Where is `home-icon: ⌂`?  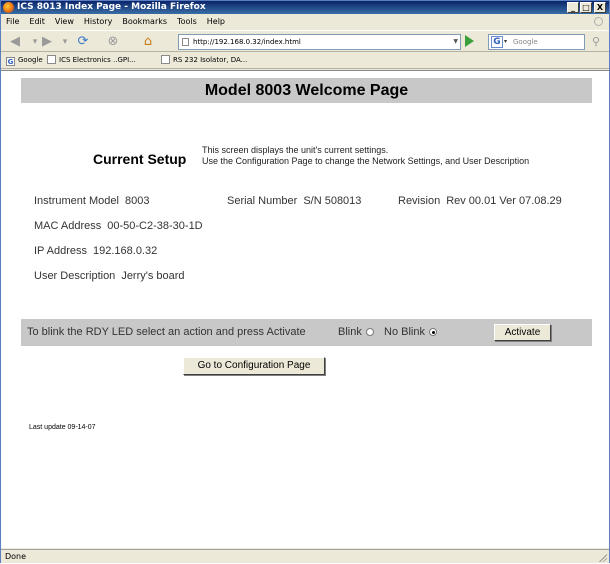 home-icon: ⌂ is located at coordinates (148, 42).